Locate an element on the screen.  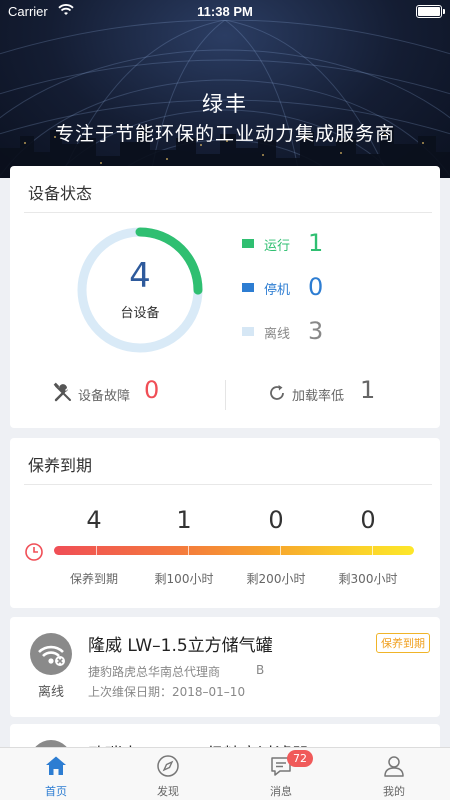
status-bar: Carrier 11:38 PM is located at coordinates (225, 12).